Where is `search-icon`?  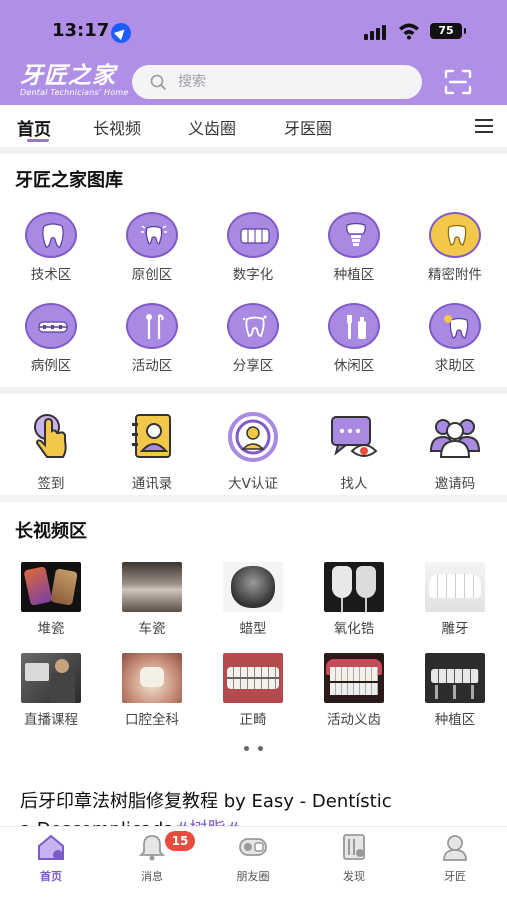 search-icon is located at coordinates (158, 82).